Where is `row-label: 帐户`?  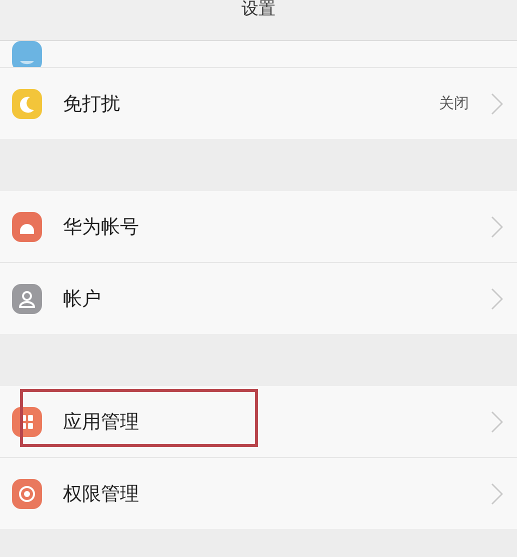 row-label: 帐户 is located at coordinates (82, 299).